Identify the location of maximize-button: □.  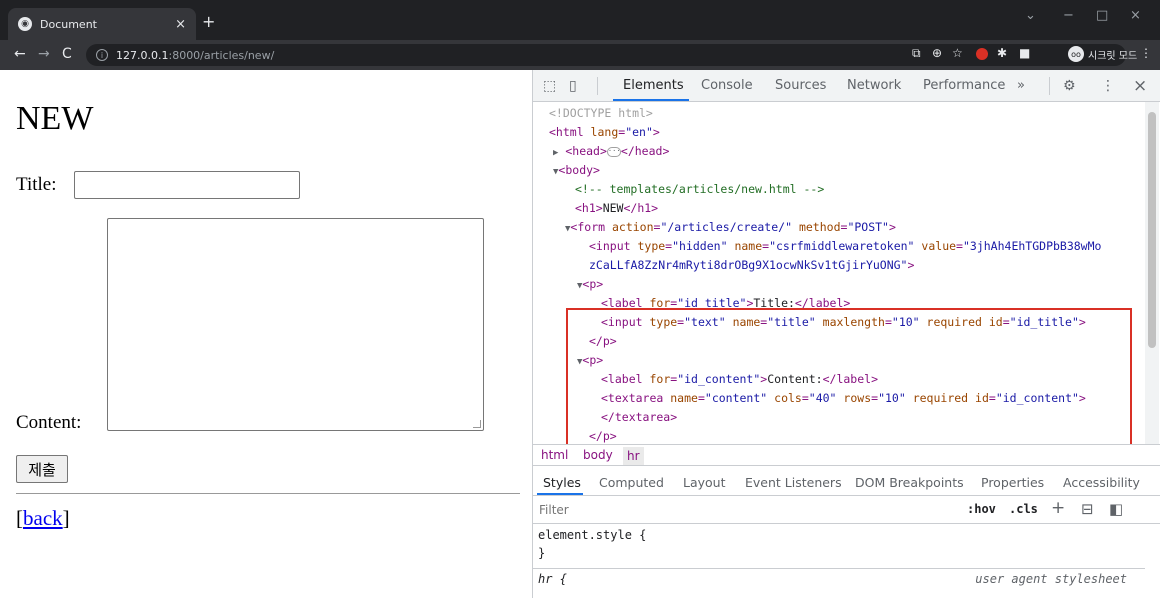
(1102, 15).